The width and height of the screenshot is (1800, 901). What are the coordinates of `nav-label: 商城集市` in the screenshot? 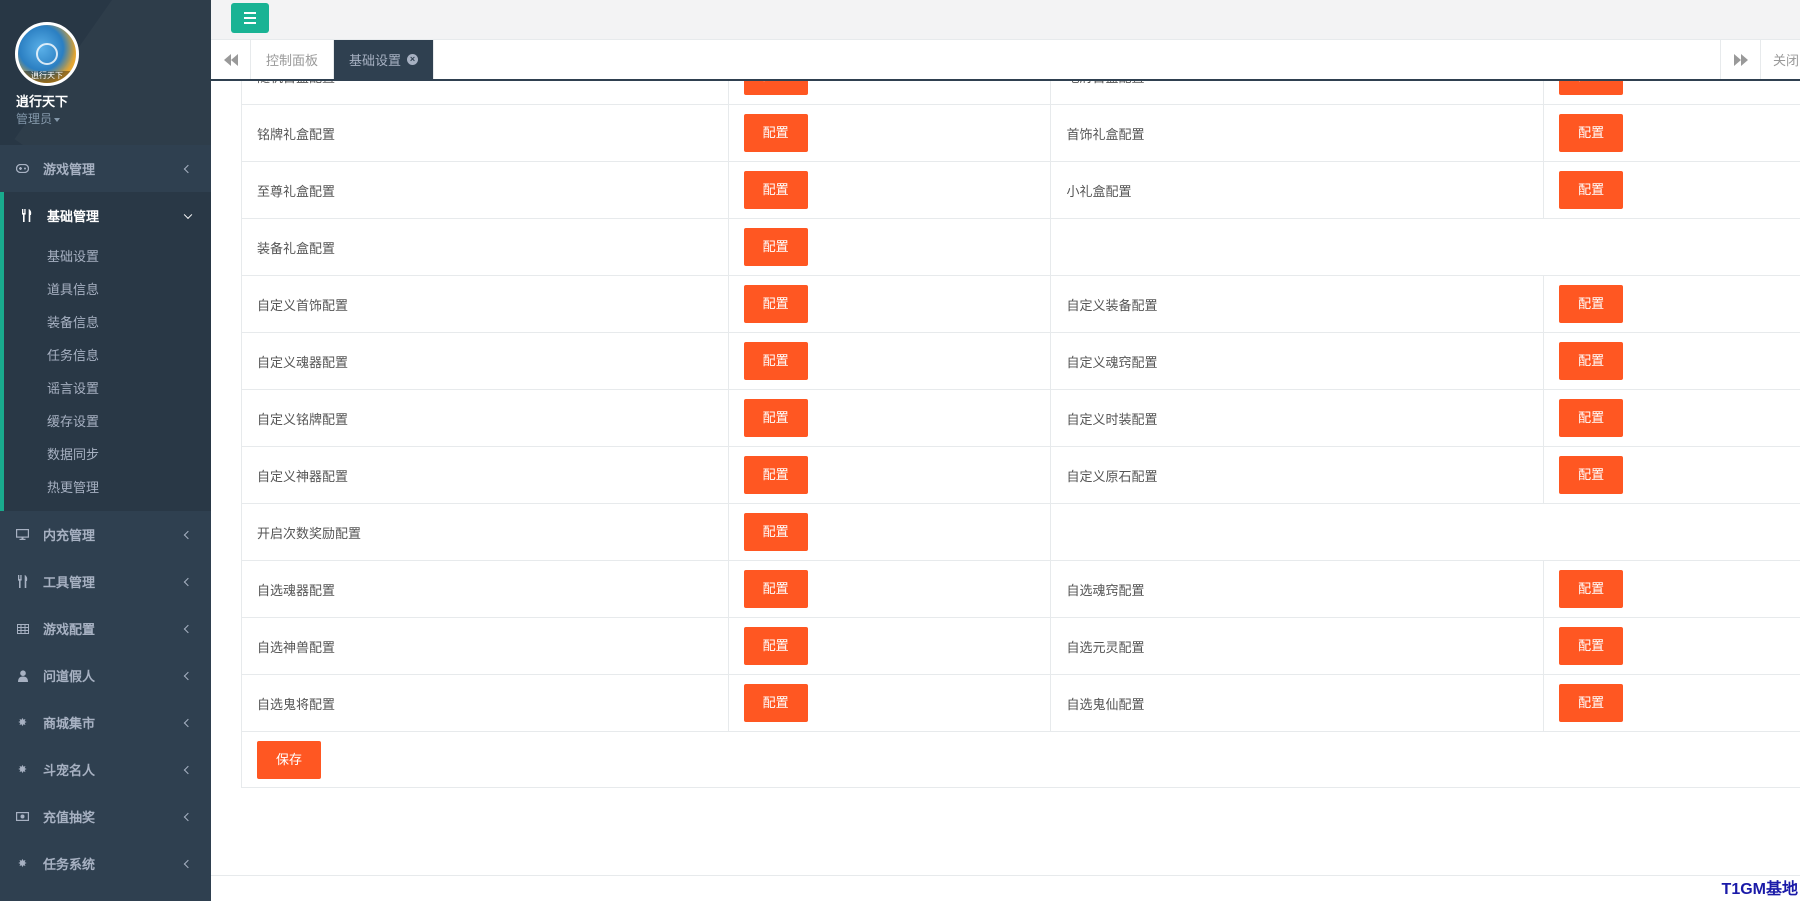 It's located at (69, 723).